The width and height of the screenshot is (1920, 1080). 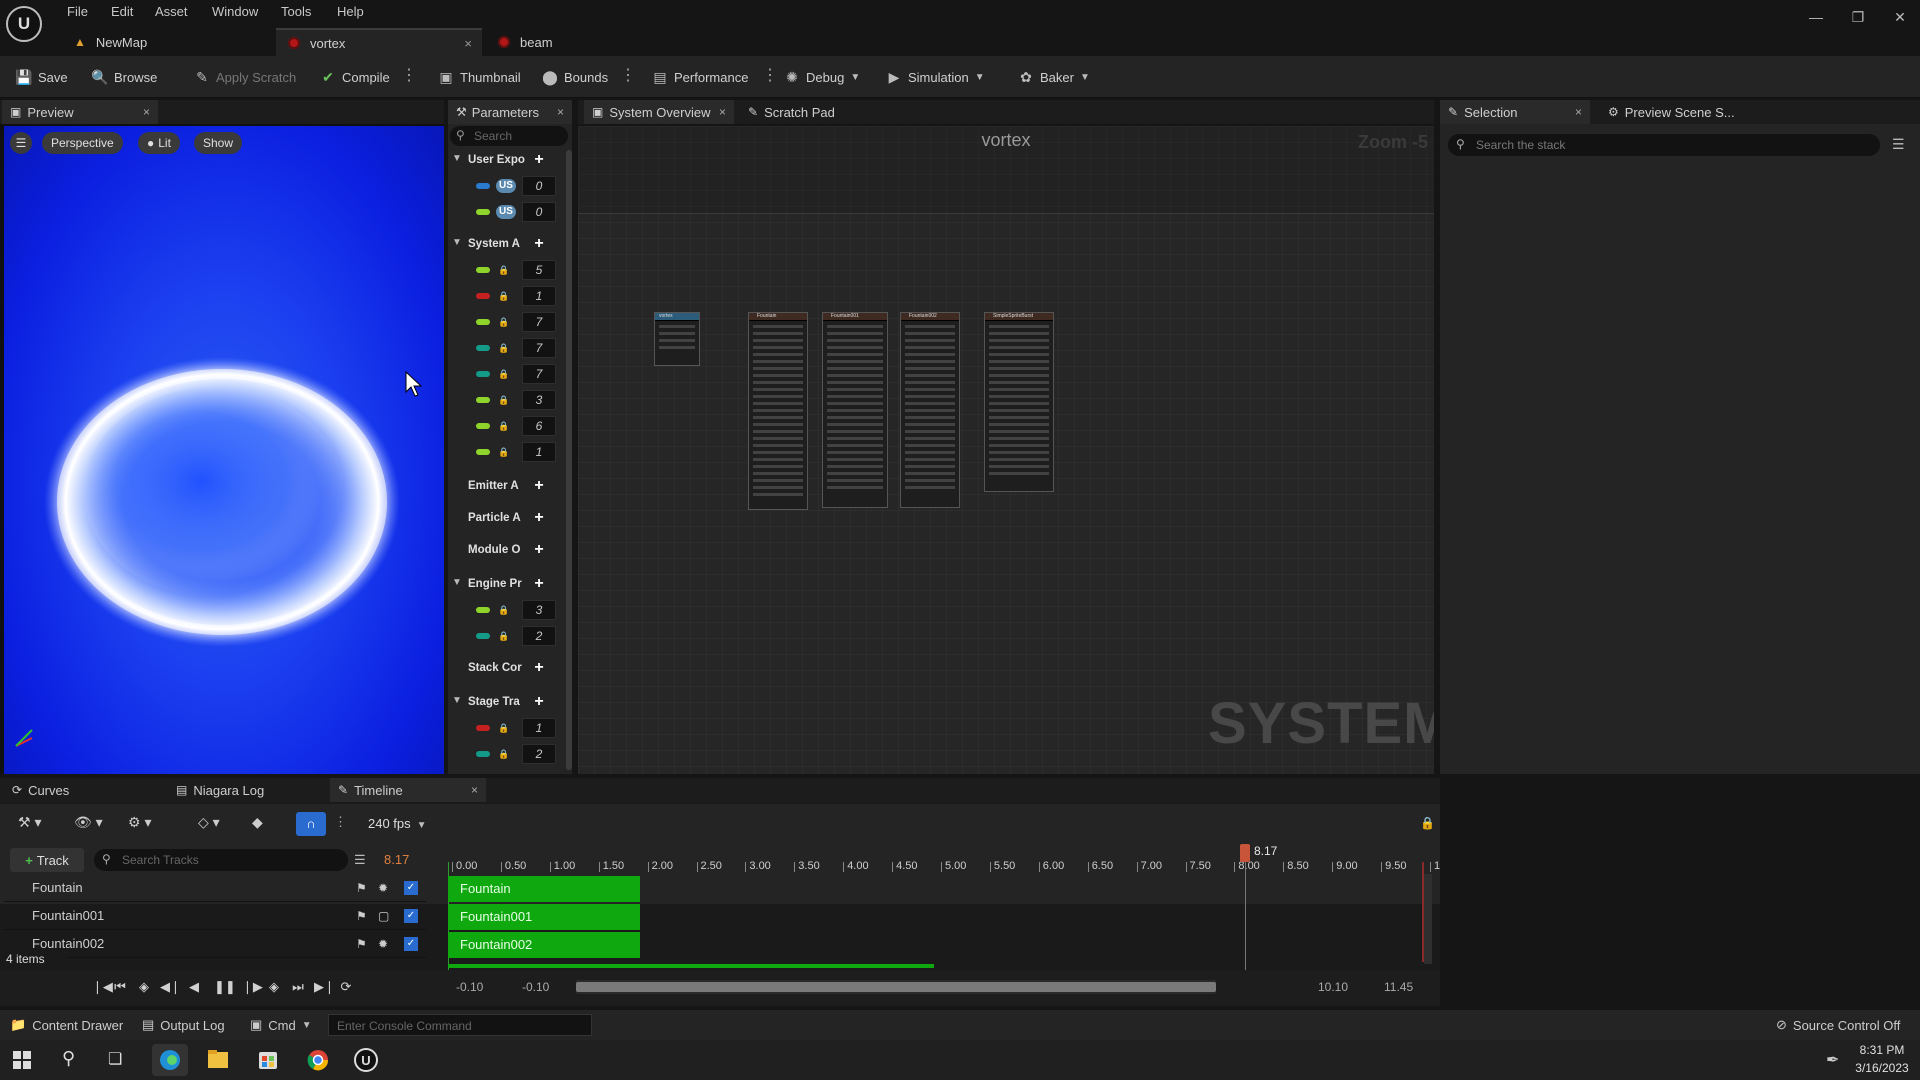 What do you see at coordinates (1899, 17) in the screenshot?
I see `close-window-icon: ✕` at bounding box center [1899, 17].